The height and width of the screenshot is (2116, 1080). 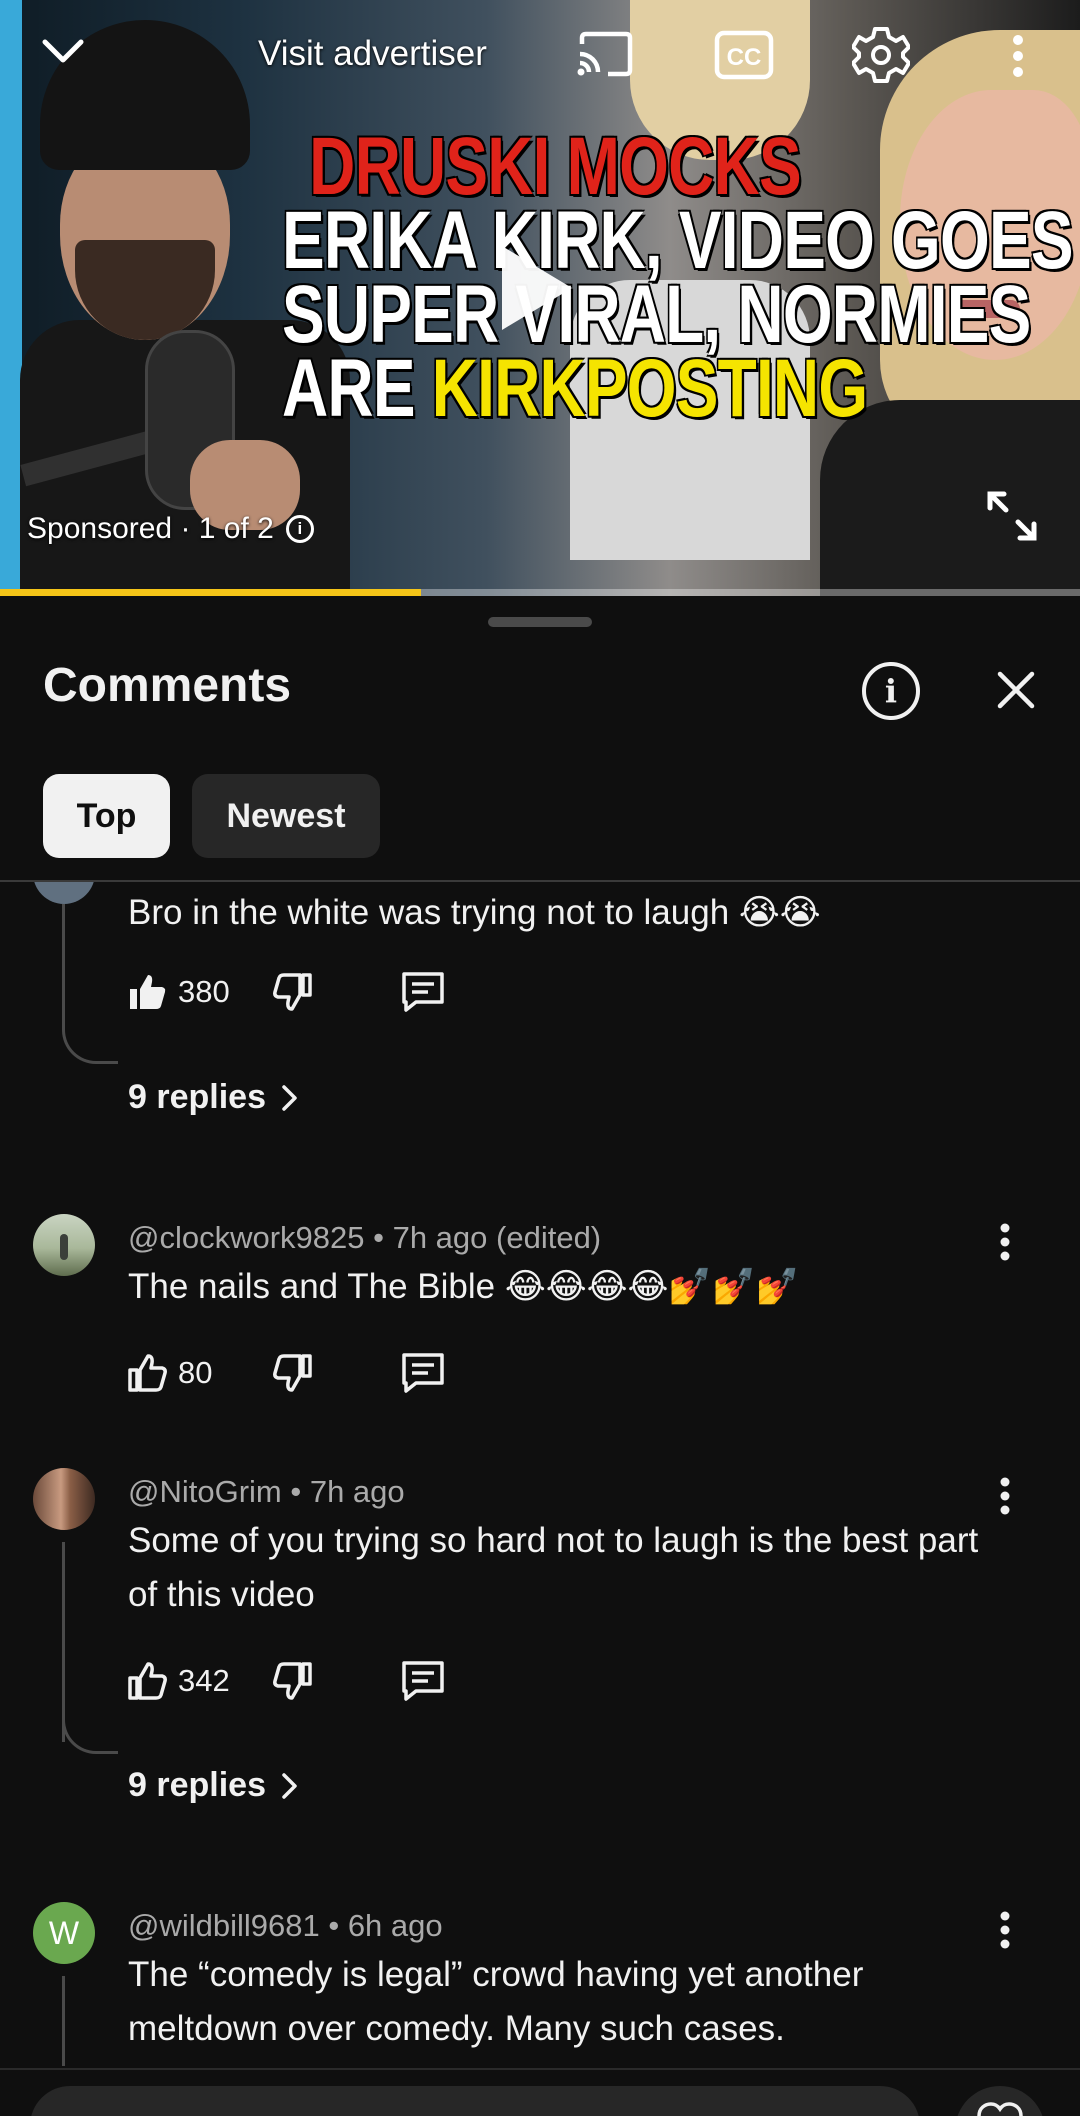 What do you see at coordinates (537, 288) in the screenshot?
I see `play-icon` at bounding box center [537, 288].